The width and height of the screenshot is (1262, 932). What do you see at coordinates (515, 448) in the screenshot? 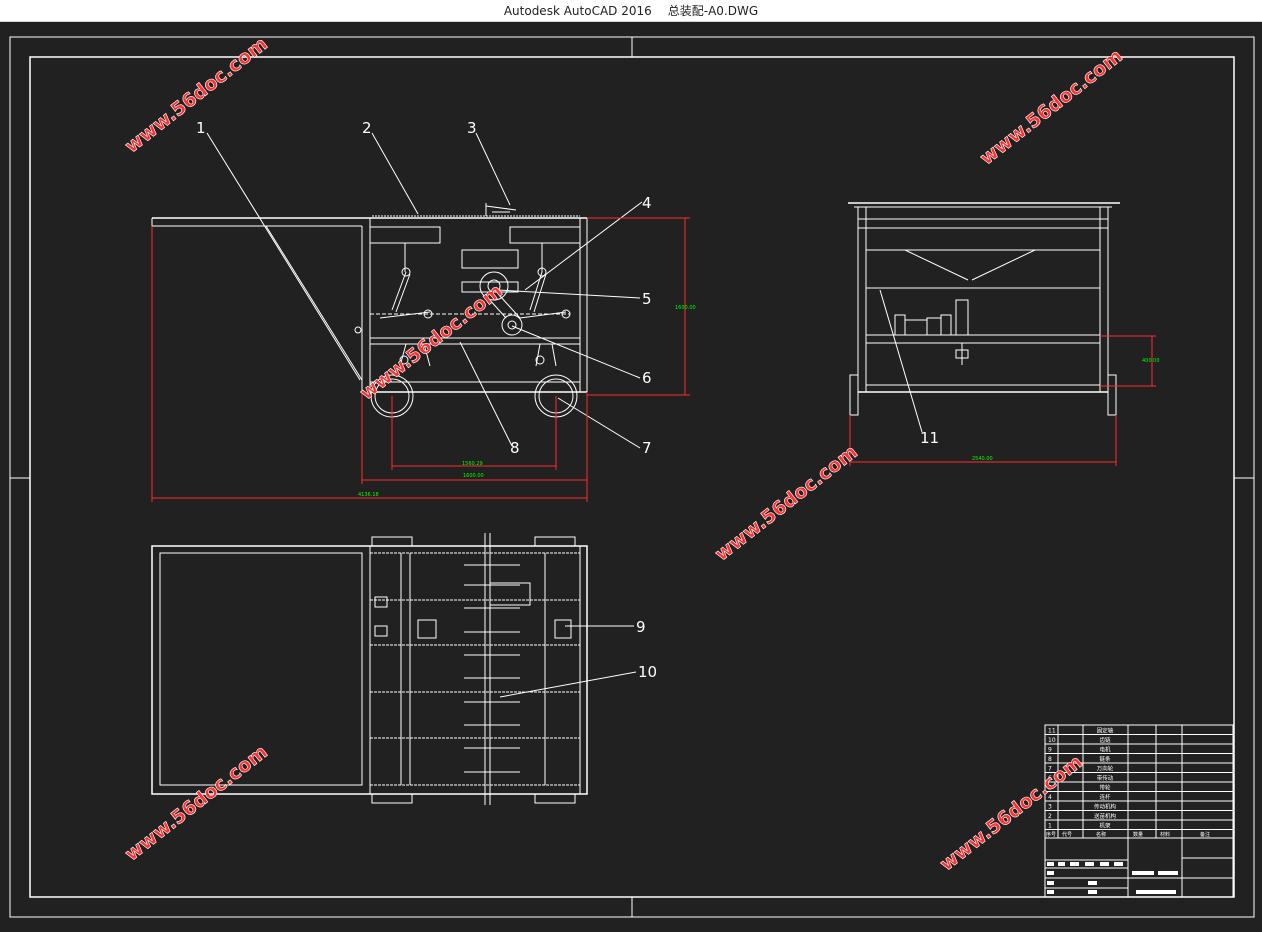
I see `callout-8: 8` at bounding box center [515, 448].